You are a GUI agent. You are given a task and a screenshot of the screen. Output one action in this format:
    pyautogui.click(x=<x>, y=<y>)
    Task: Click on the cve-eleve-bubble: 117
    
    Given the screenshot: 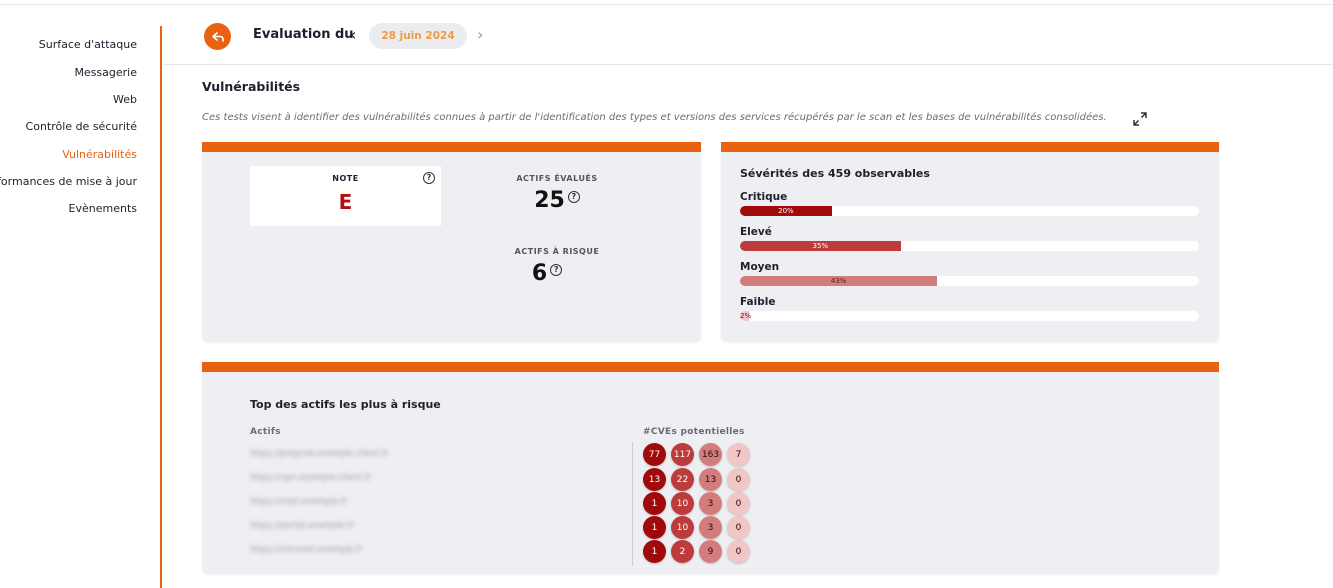 What is the action you would take?
    pyautogui.click(x=682, y=454)
    